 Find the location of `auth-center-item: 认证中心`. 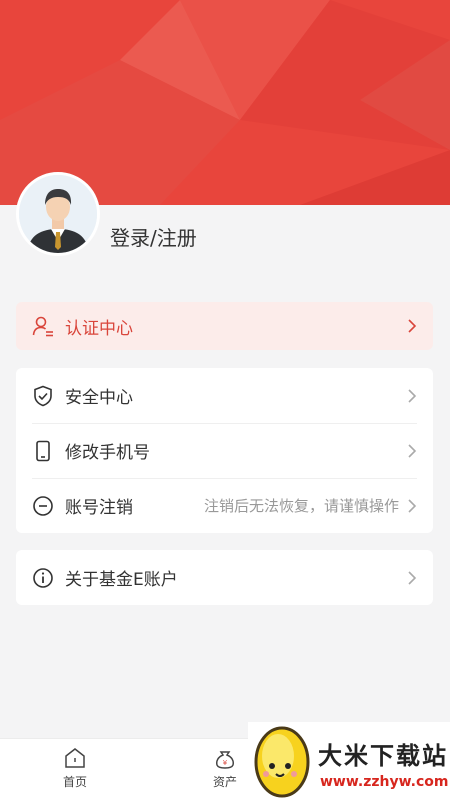

auth-center-item: 认证中心 is located at coordinates (224, 326).